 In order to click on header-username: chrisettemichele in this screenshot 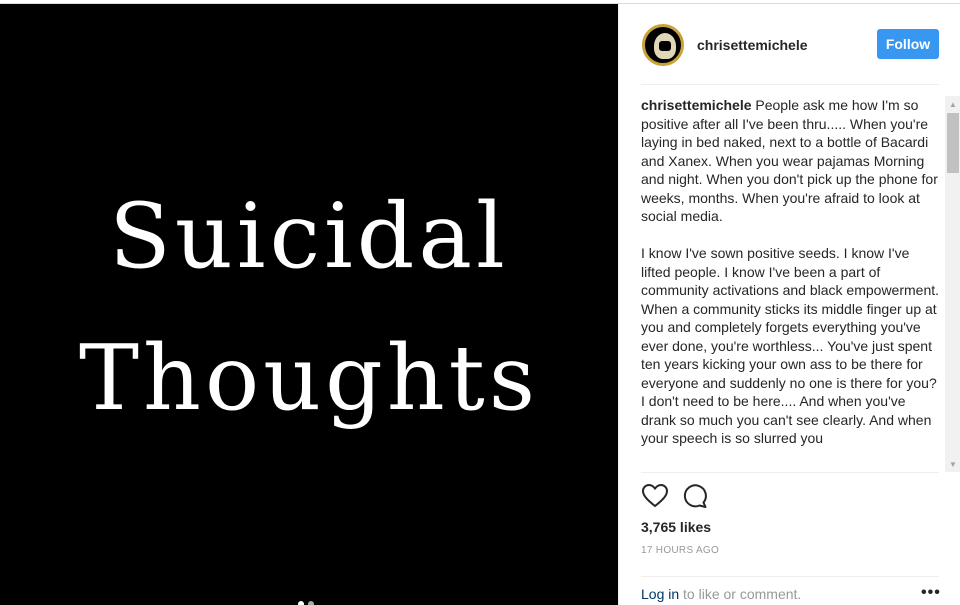, I will do `click(752, 45)`.